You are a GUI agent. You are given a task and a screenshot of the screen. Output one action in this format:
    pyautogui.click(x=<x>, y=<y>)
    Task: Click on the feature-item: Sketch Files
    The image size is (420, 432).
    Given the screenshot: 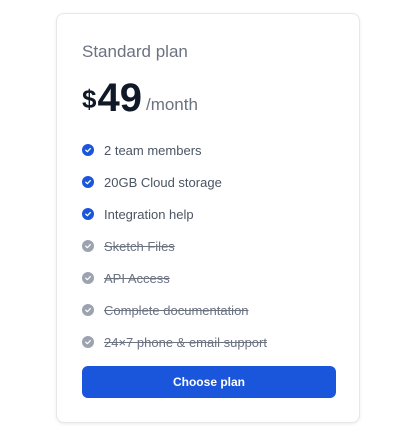 What is the action you would take?
    pyautogui.click(x=212, y=246)
    